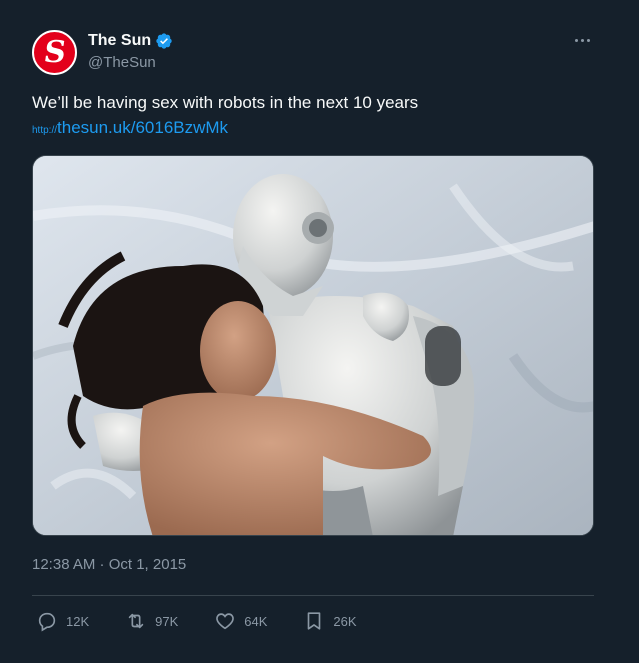 This screenshot has width=639, height=663. I want to click on more-horizontal-icon, so click(582, 40).